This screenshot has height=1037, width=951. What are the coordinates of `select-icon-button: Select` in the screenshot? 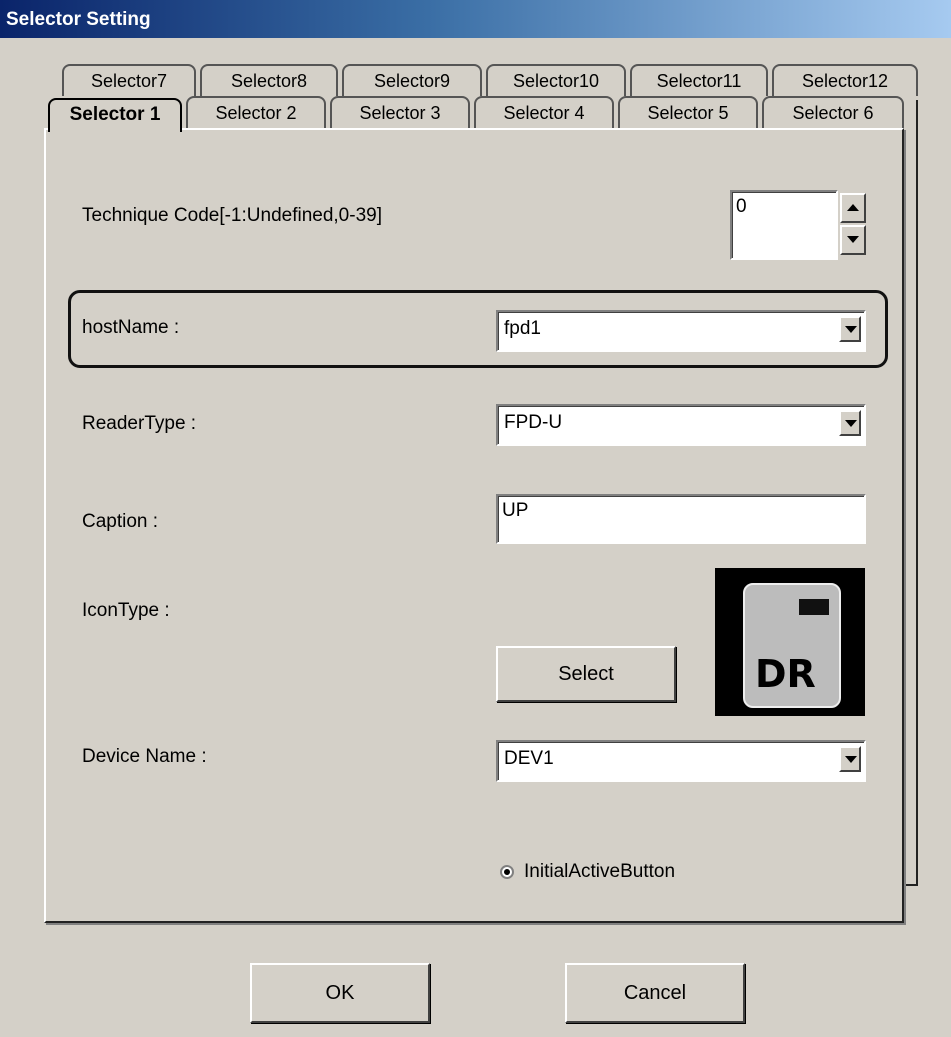 It's located at (586, 674).